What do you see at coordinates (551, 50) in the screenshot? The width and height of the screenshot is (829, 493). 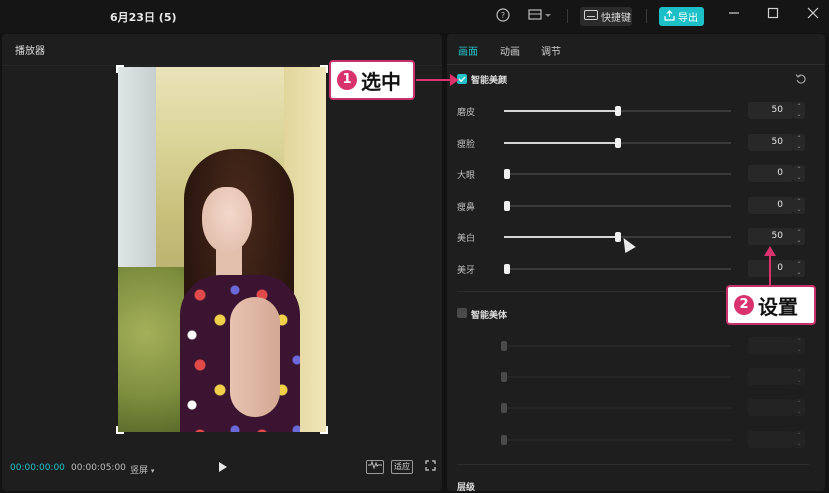 I see `tab-adjust: 调节` at bounding box center [551, 50].